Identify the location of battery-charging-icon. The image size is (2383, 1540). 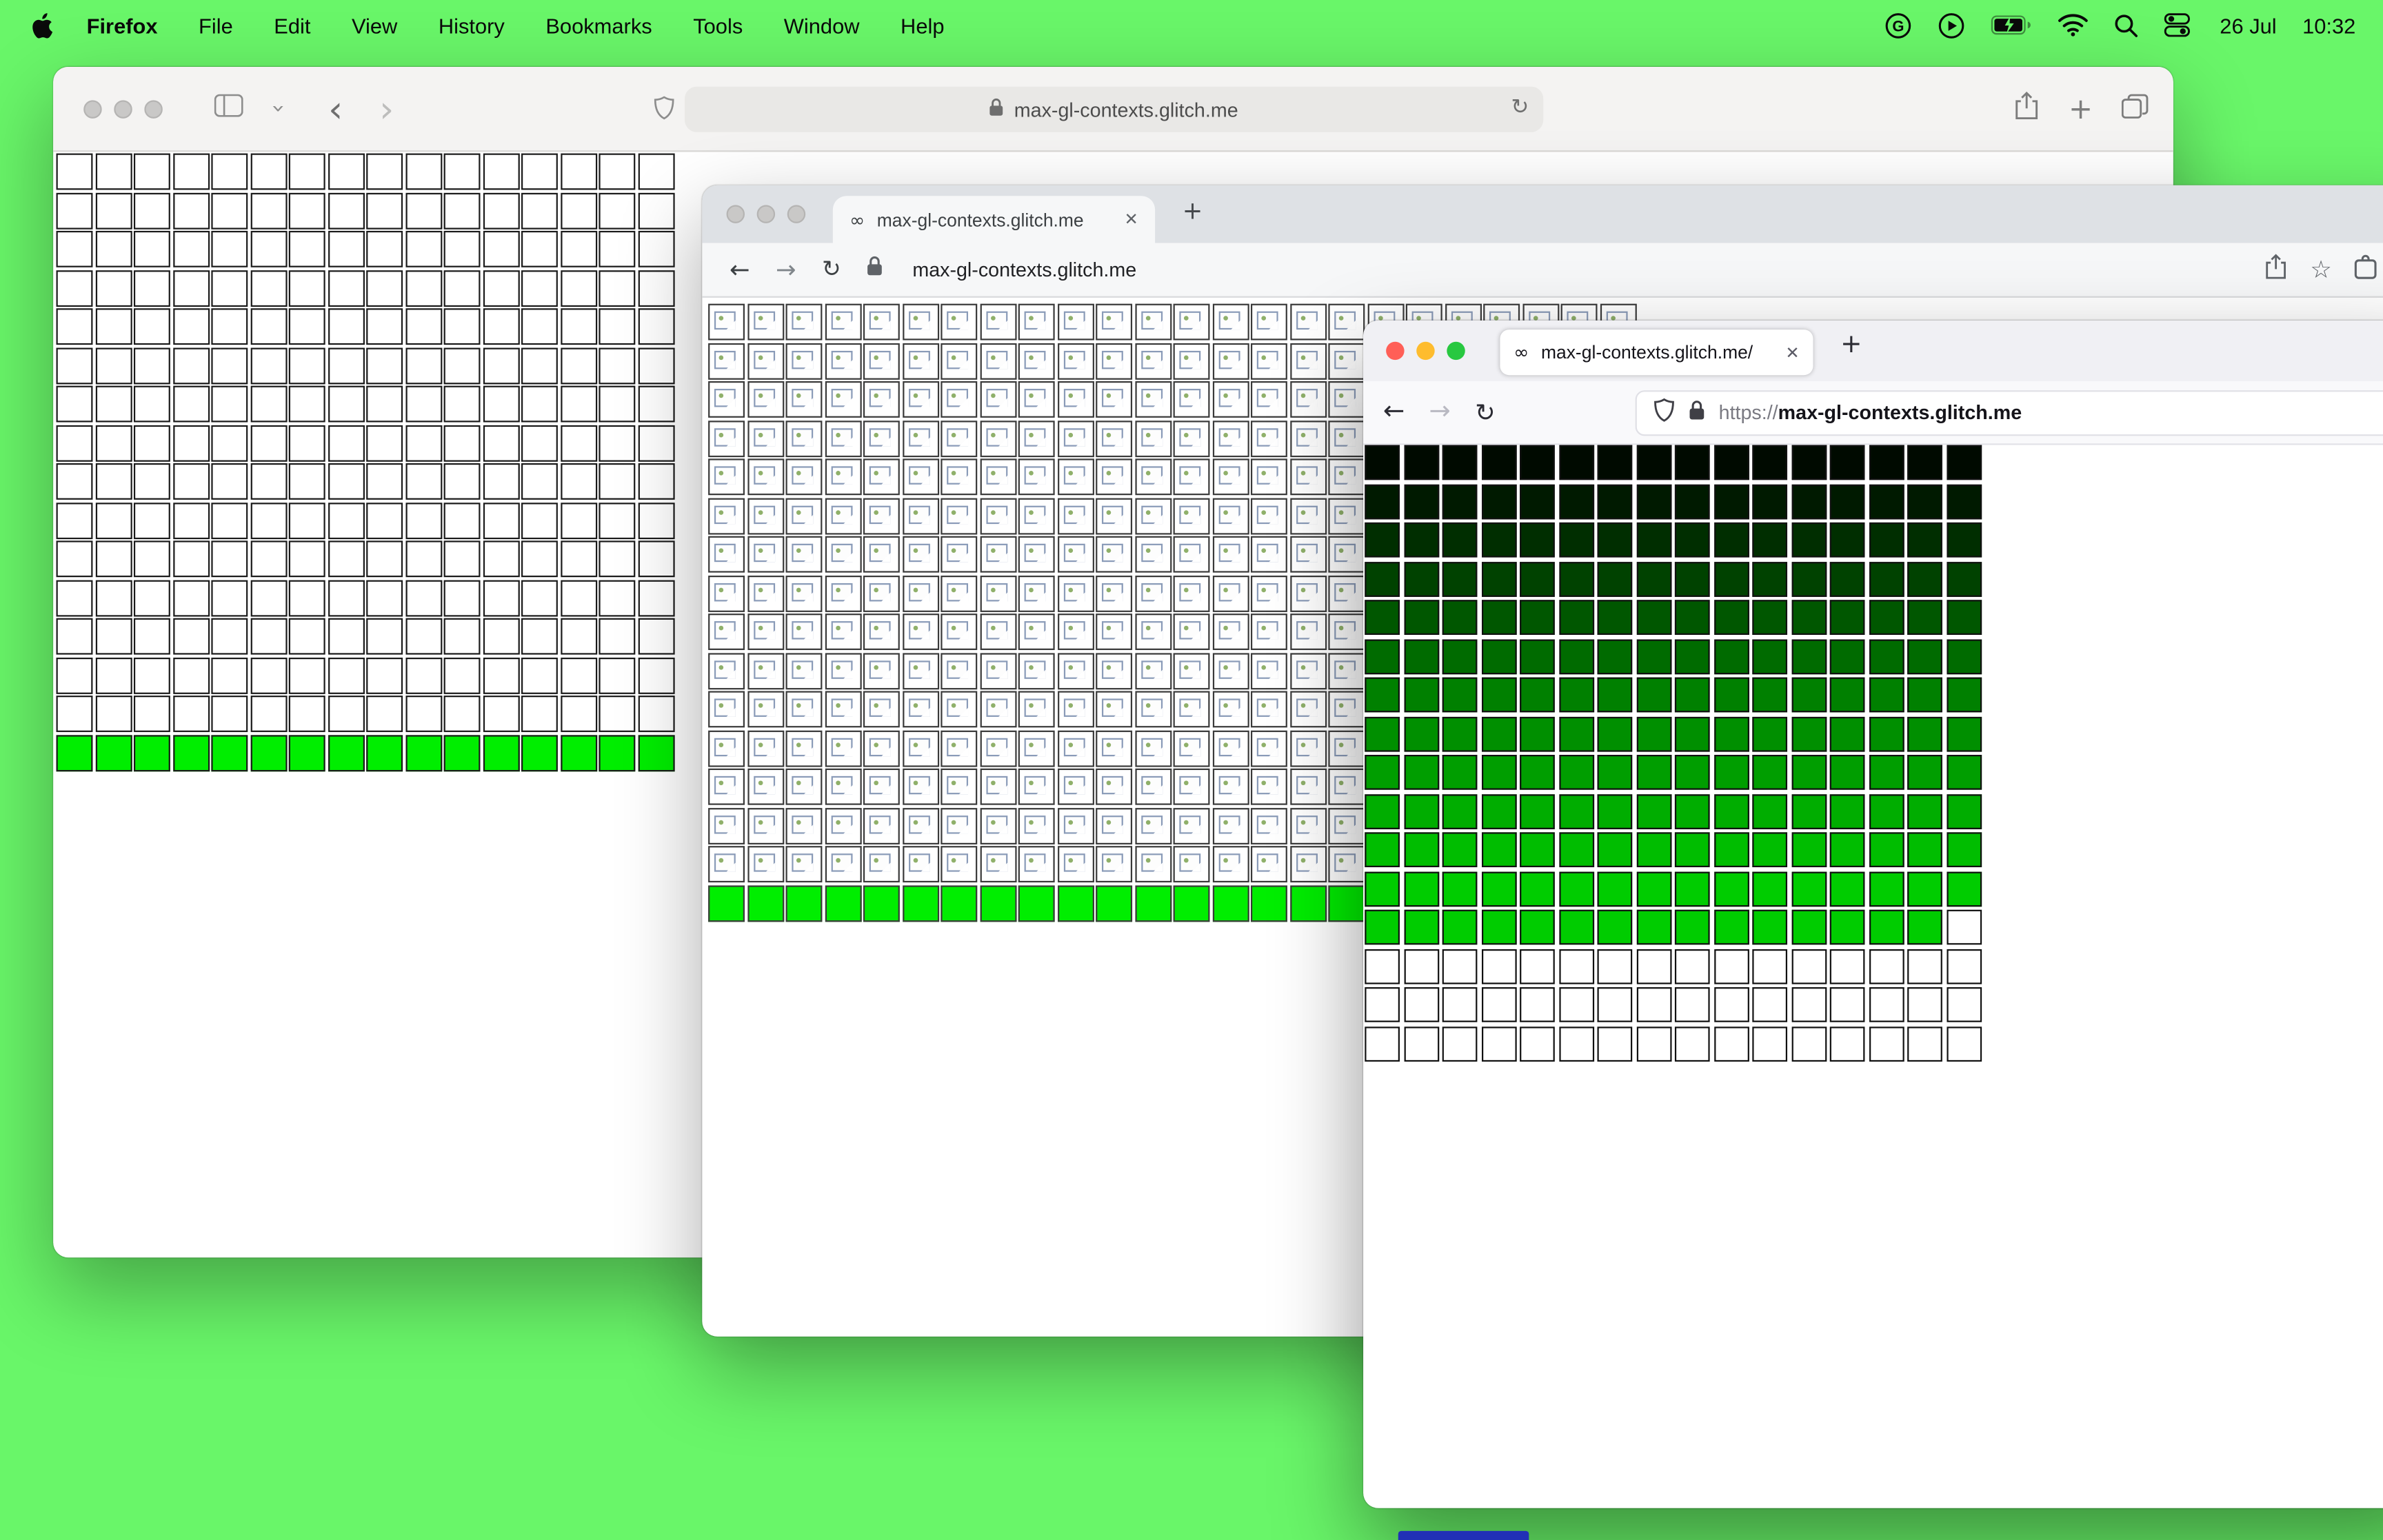
(2010, 25).